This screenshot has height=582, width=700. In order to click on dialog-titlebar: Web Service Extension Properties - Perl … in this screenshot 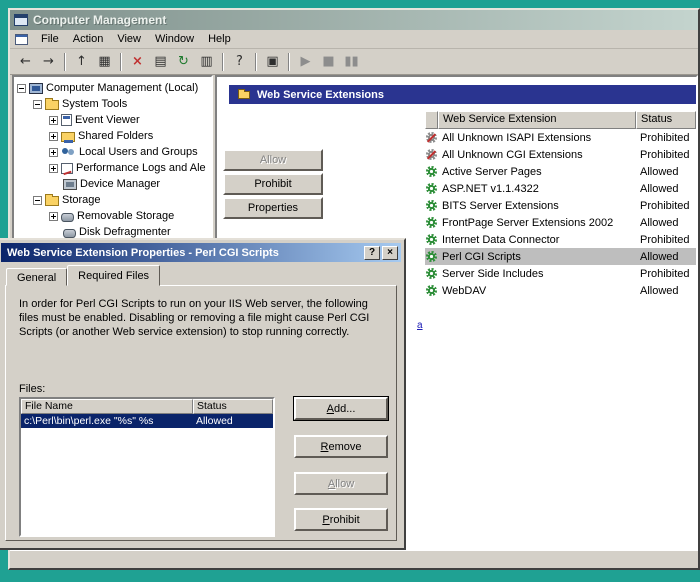, I will do `click(201, 252)`.